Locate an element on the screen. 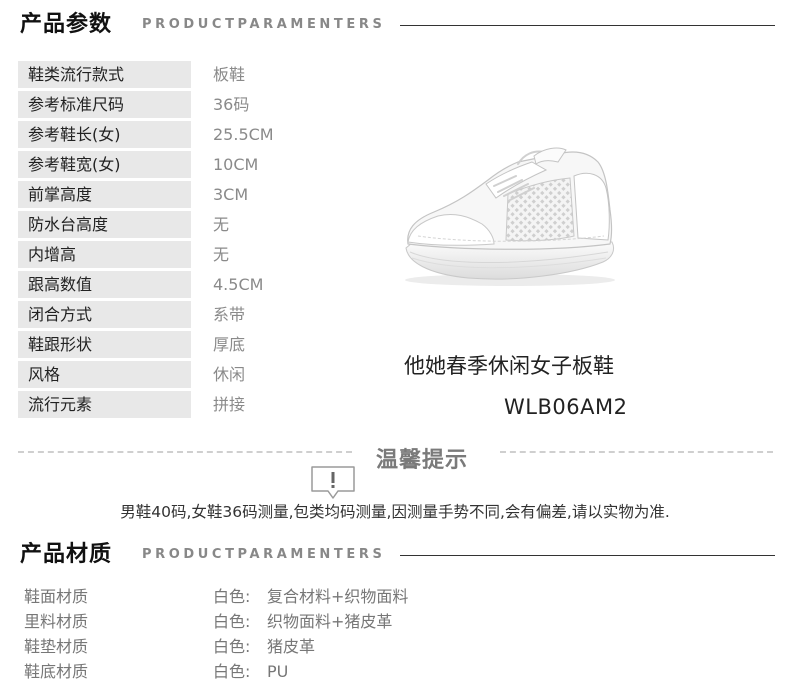  params-section-header: 产品参数 PRODUCTPARAMENTERS is located at coordinates (397, 30).